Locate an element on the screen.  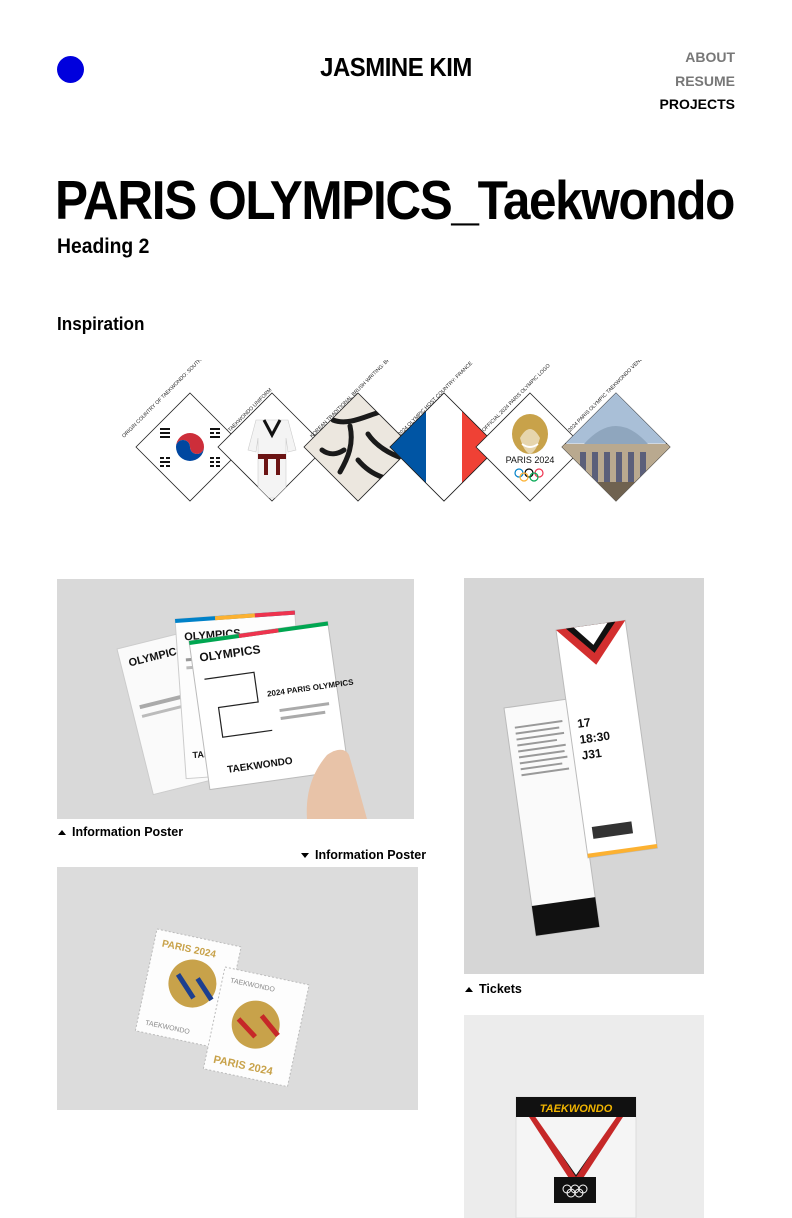
tile-korea-flag: ORIGIN COUNTRY OF TAEKWONDO: SOUTH KOREA is located at coordinates (183, 431).